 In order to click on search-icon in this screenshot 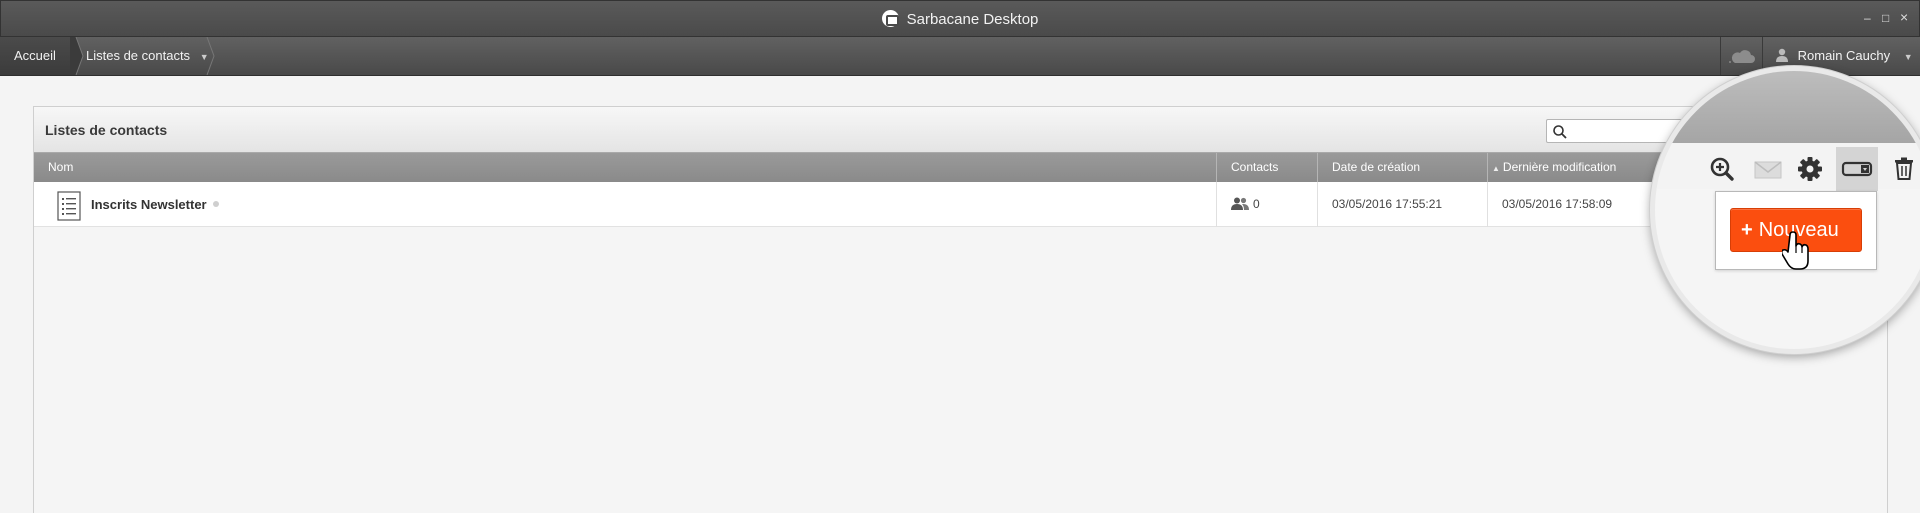, I will do `click(1560, 132)`.